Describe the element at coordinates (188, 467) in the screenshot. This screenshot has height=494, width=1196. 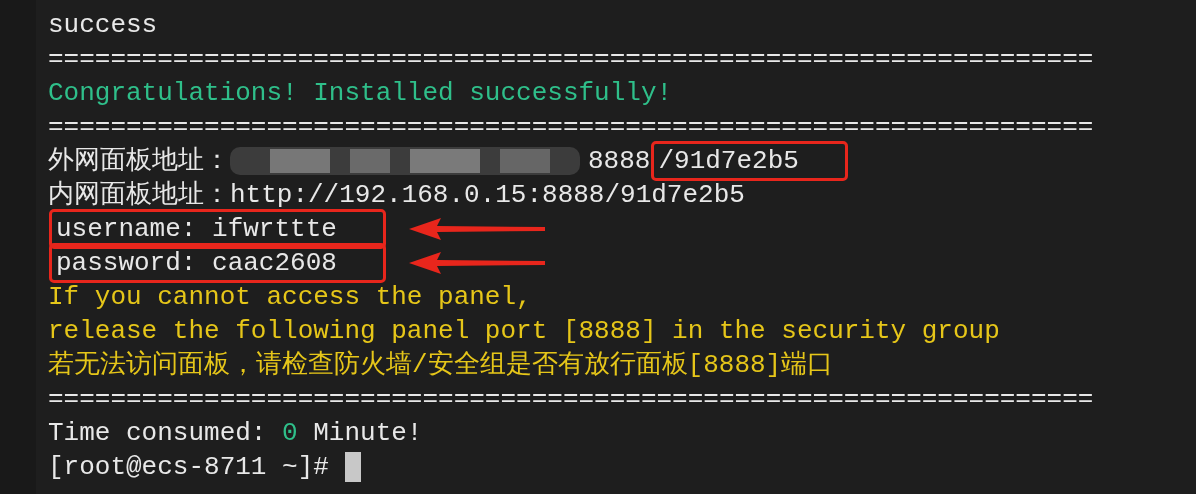
I see `shell-prompt: [root@ecs-8711 ~]#` at that location.